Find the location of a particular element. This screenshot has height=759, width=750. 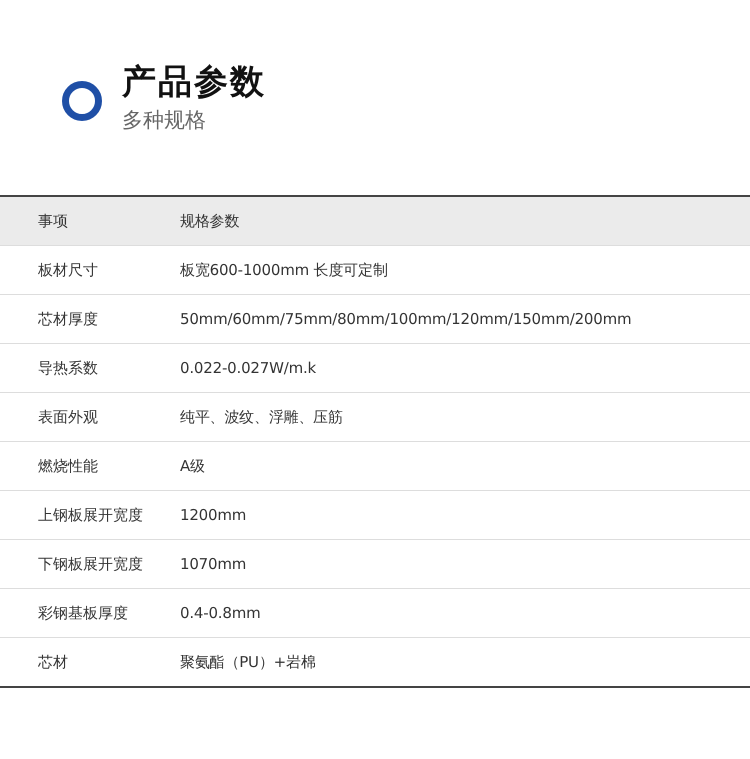

table-cell: 聚氨酯（PU）+岩棉 is located at coordinates (248, 662).